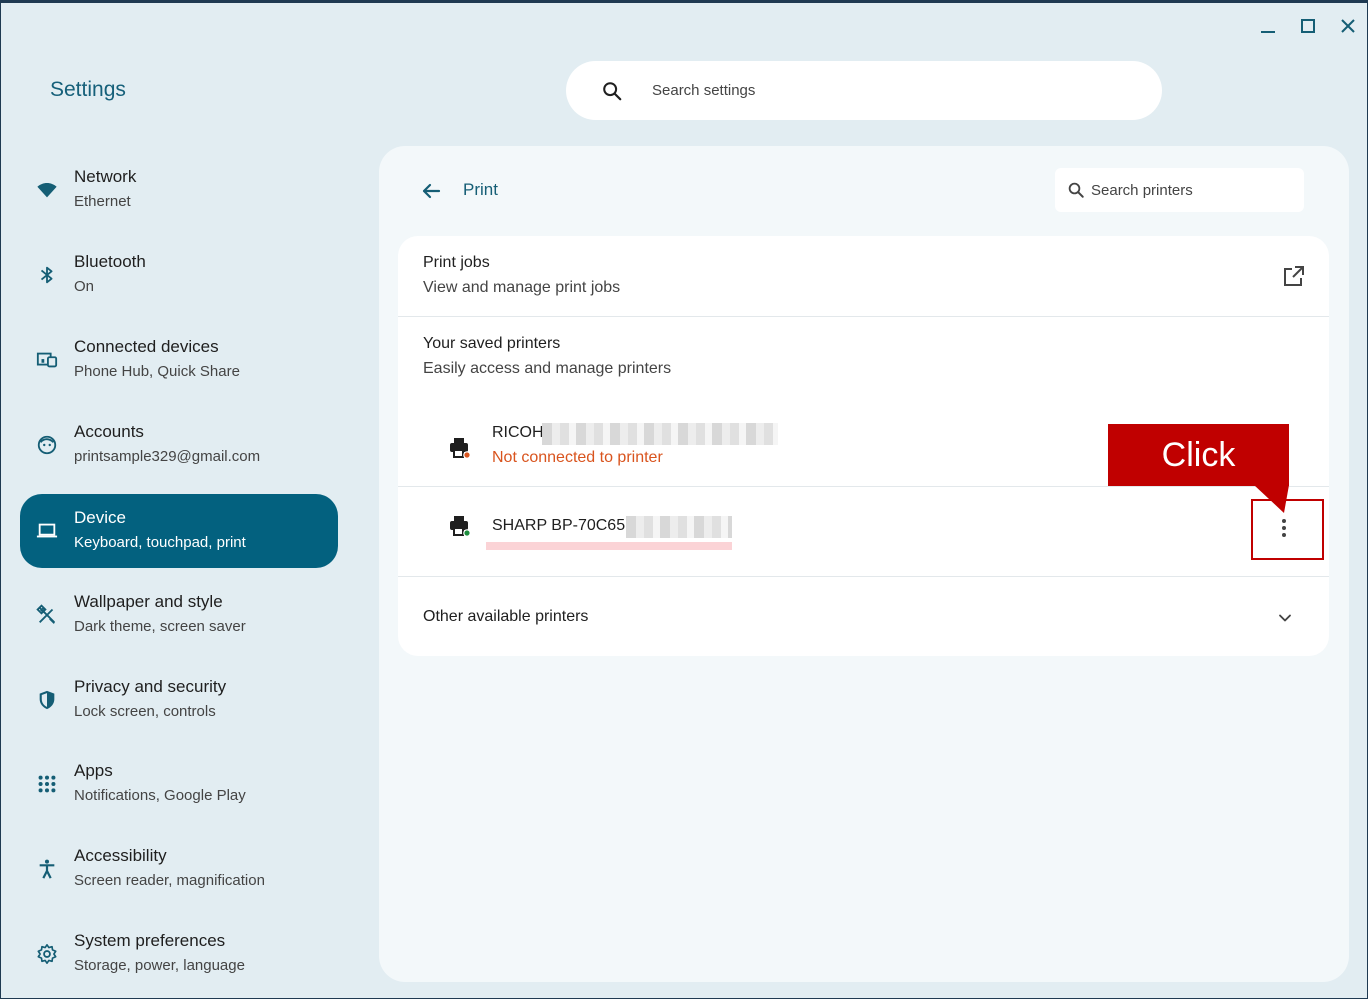 This screenshot has height=999, width=1368. Describe the element at coordinates (120, 855) in the screenshot. I see `sidebar-item-title: Accessibility` at that location.